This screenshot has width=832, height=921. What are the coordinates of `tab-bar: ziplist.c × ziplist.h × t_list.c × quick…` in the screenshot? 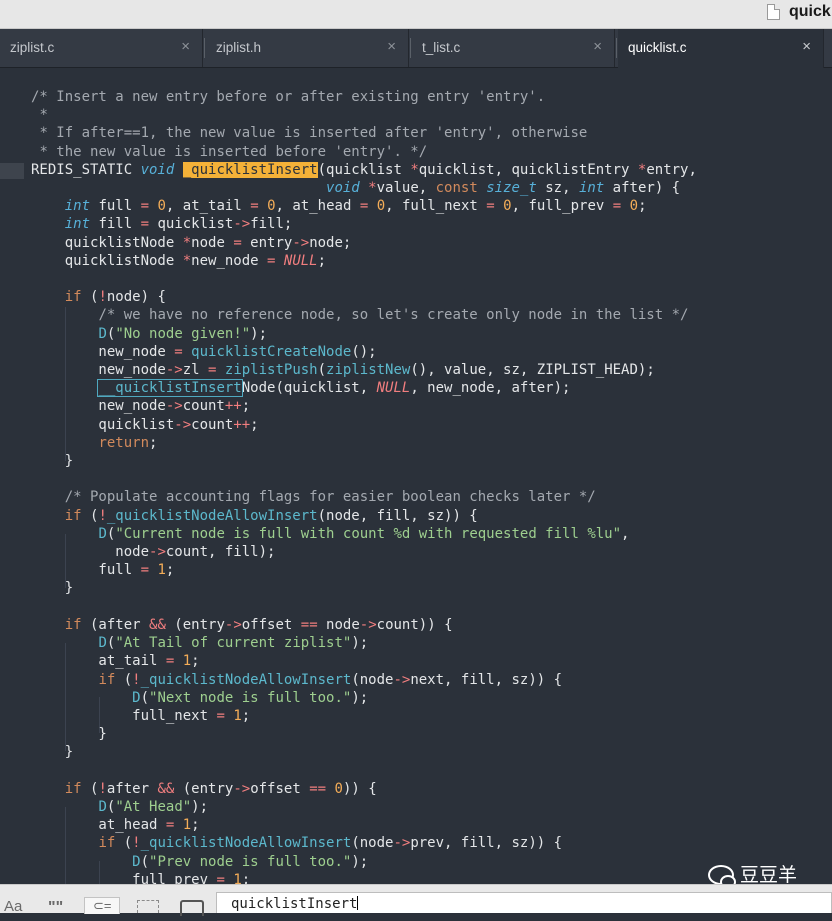 It's located at (416, 48).